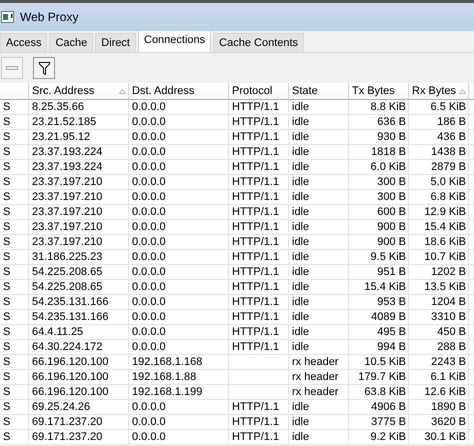 This screenshot has height=446, width=474. Describe the element at coordinates (79, 257) in the screenshot. I see `table-cell: 31.186.225.23` at that location.